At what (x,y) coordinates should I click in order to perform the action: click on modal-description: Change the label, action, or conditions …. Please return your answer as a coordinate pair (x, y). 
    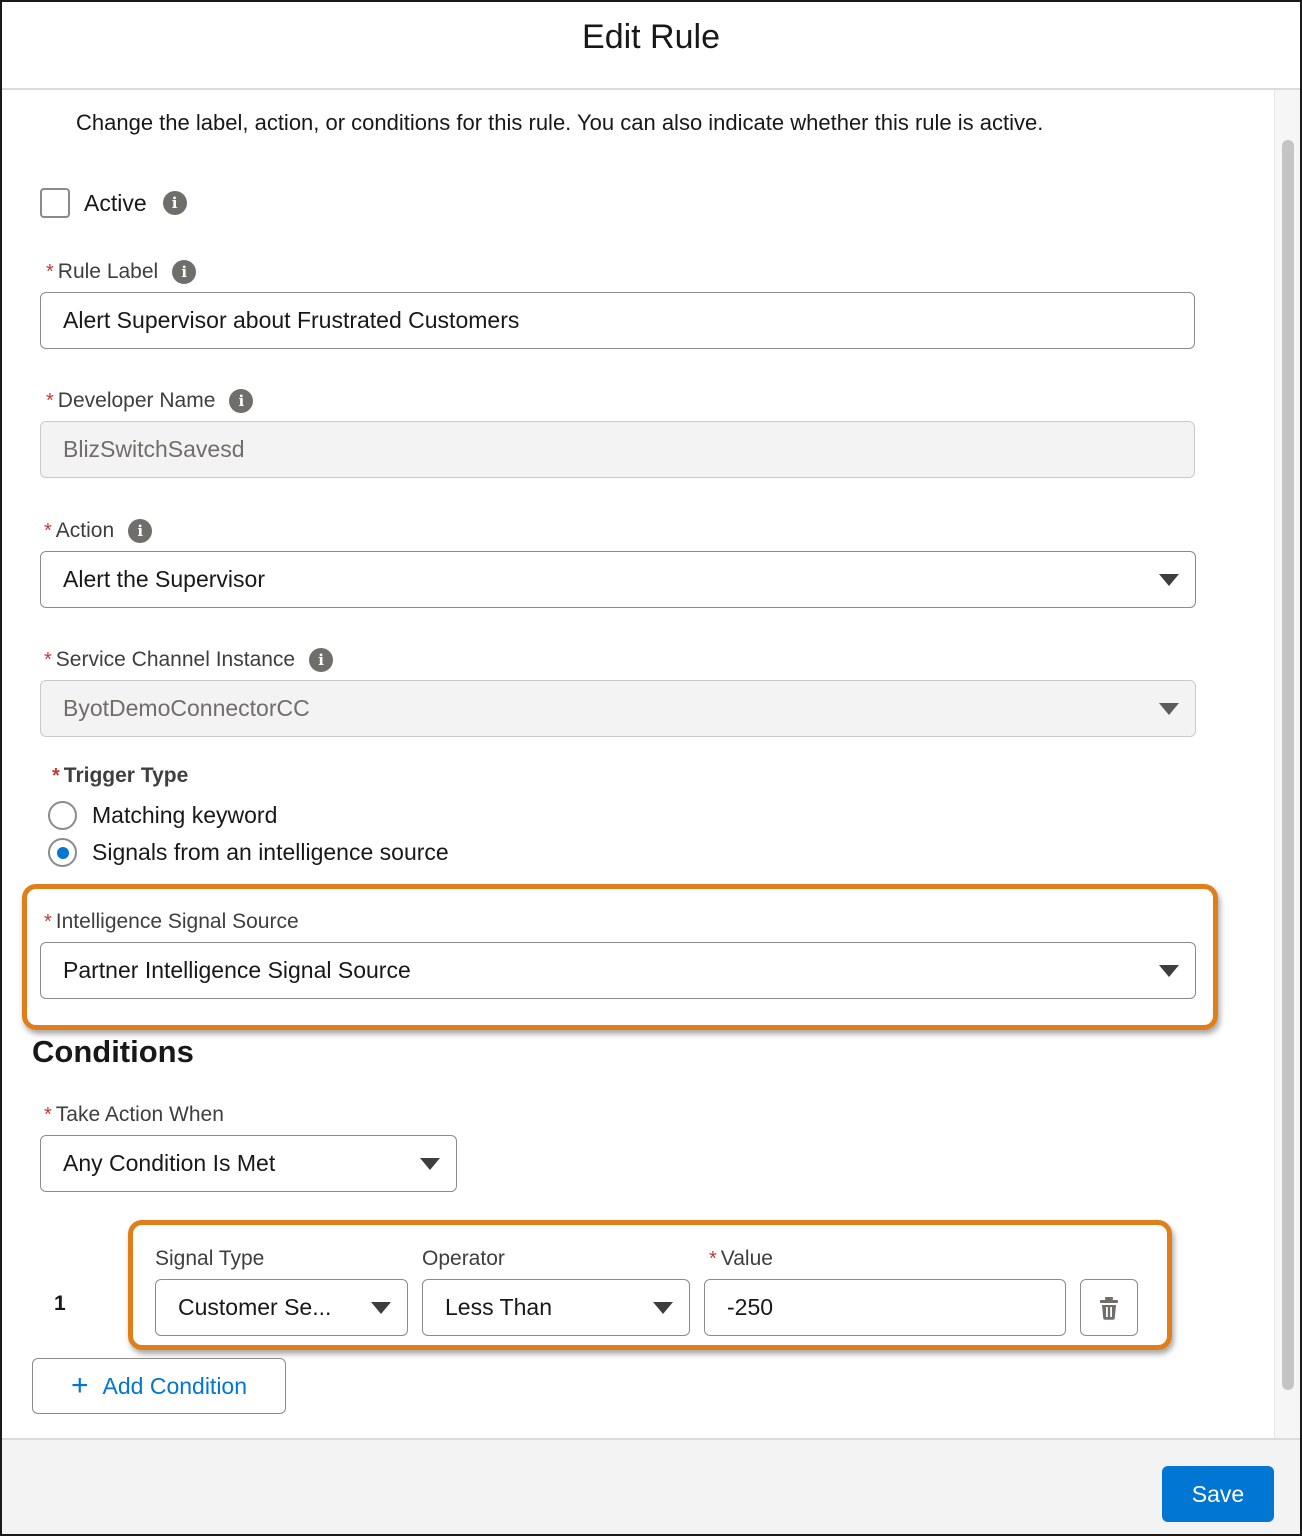
    Looking at the image, I should click on (560, 122).